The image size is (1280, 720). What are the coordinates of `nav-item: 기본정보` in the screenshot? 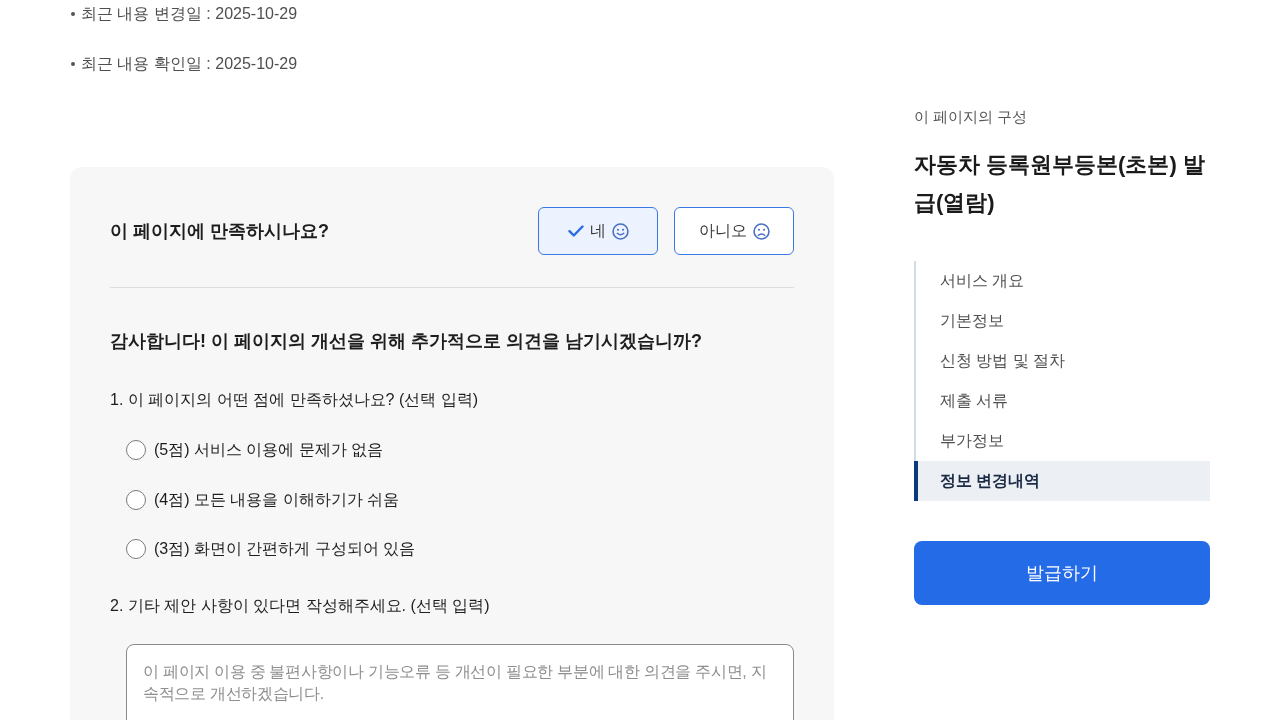 It's located at (1063, 321).